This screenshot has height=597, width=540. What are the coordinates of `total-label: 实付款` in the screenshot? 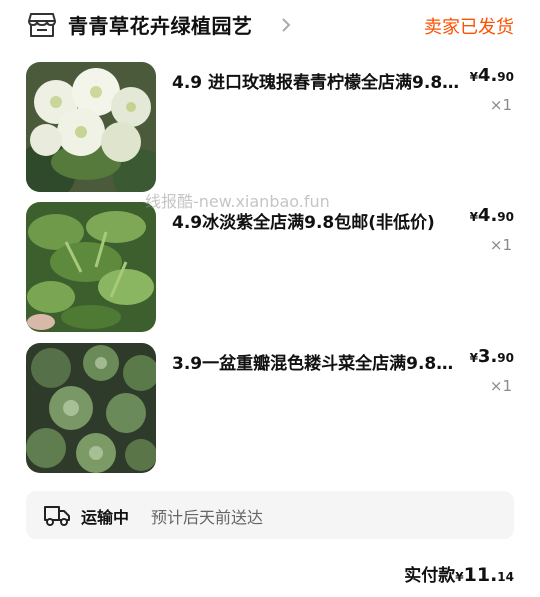 It's located at (430, 576).